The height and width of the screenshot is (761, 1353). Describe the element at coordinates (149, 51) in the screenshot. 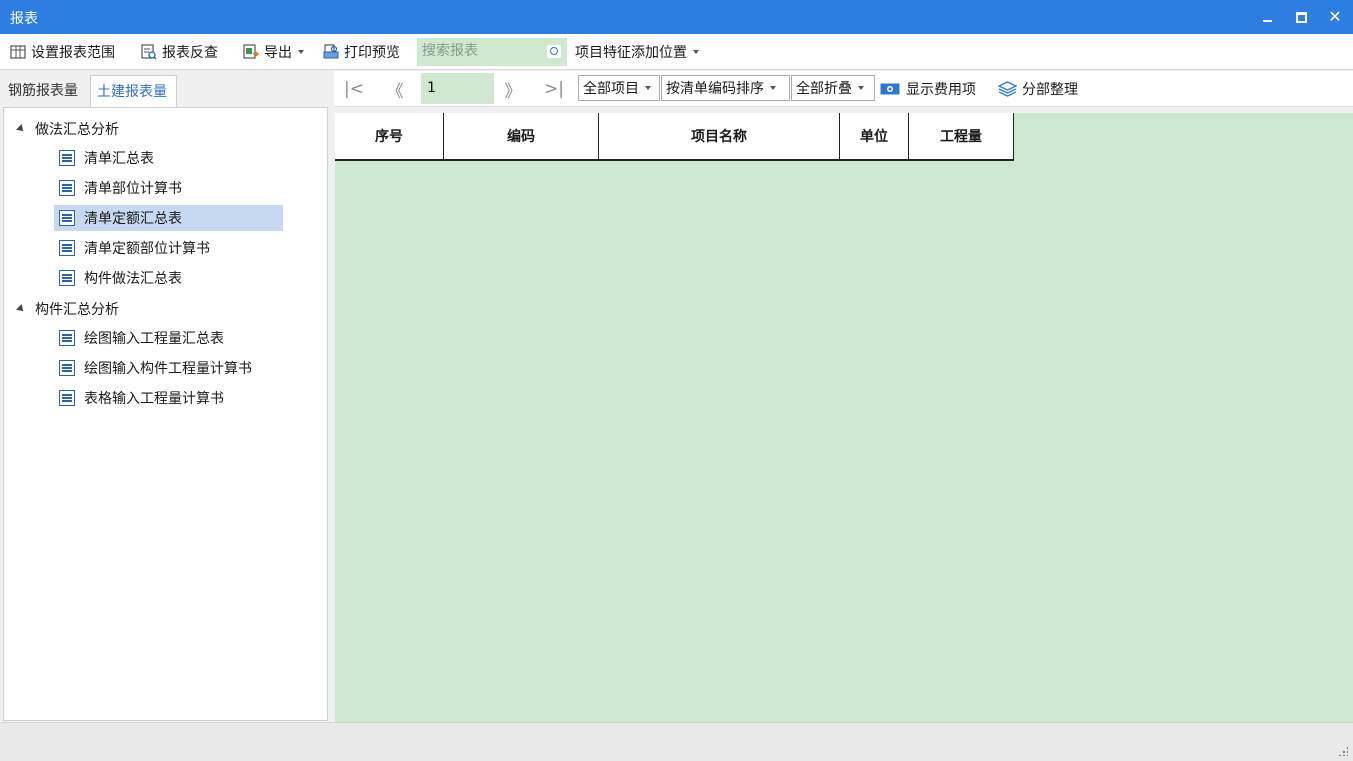

I see `reverse-check-icon` at that location.